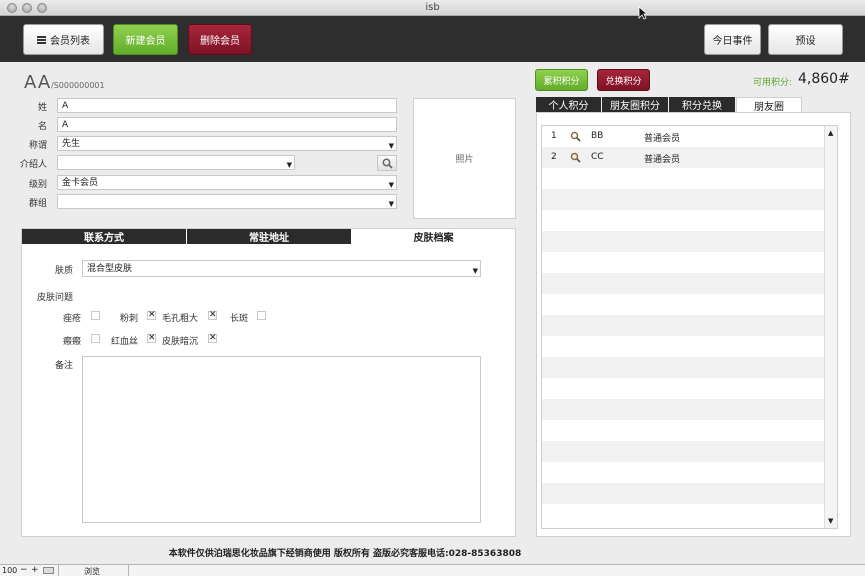 This screenshot has height=576, width=865. Describe the element at coordinates (10, 570) in the screenshot. I see `zoom-level: 100` at that location.